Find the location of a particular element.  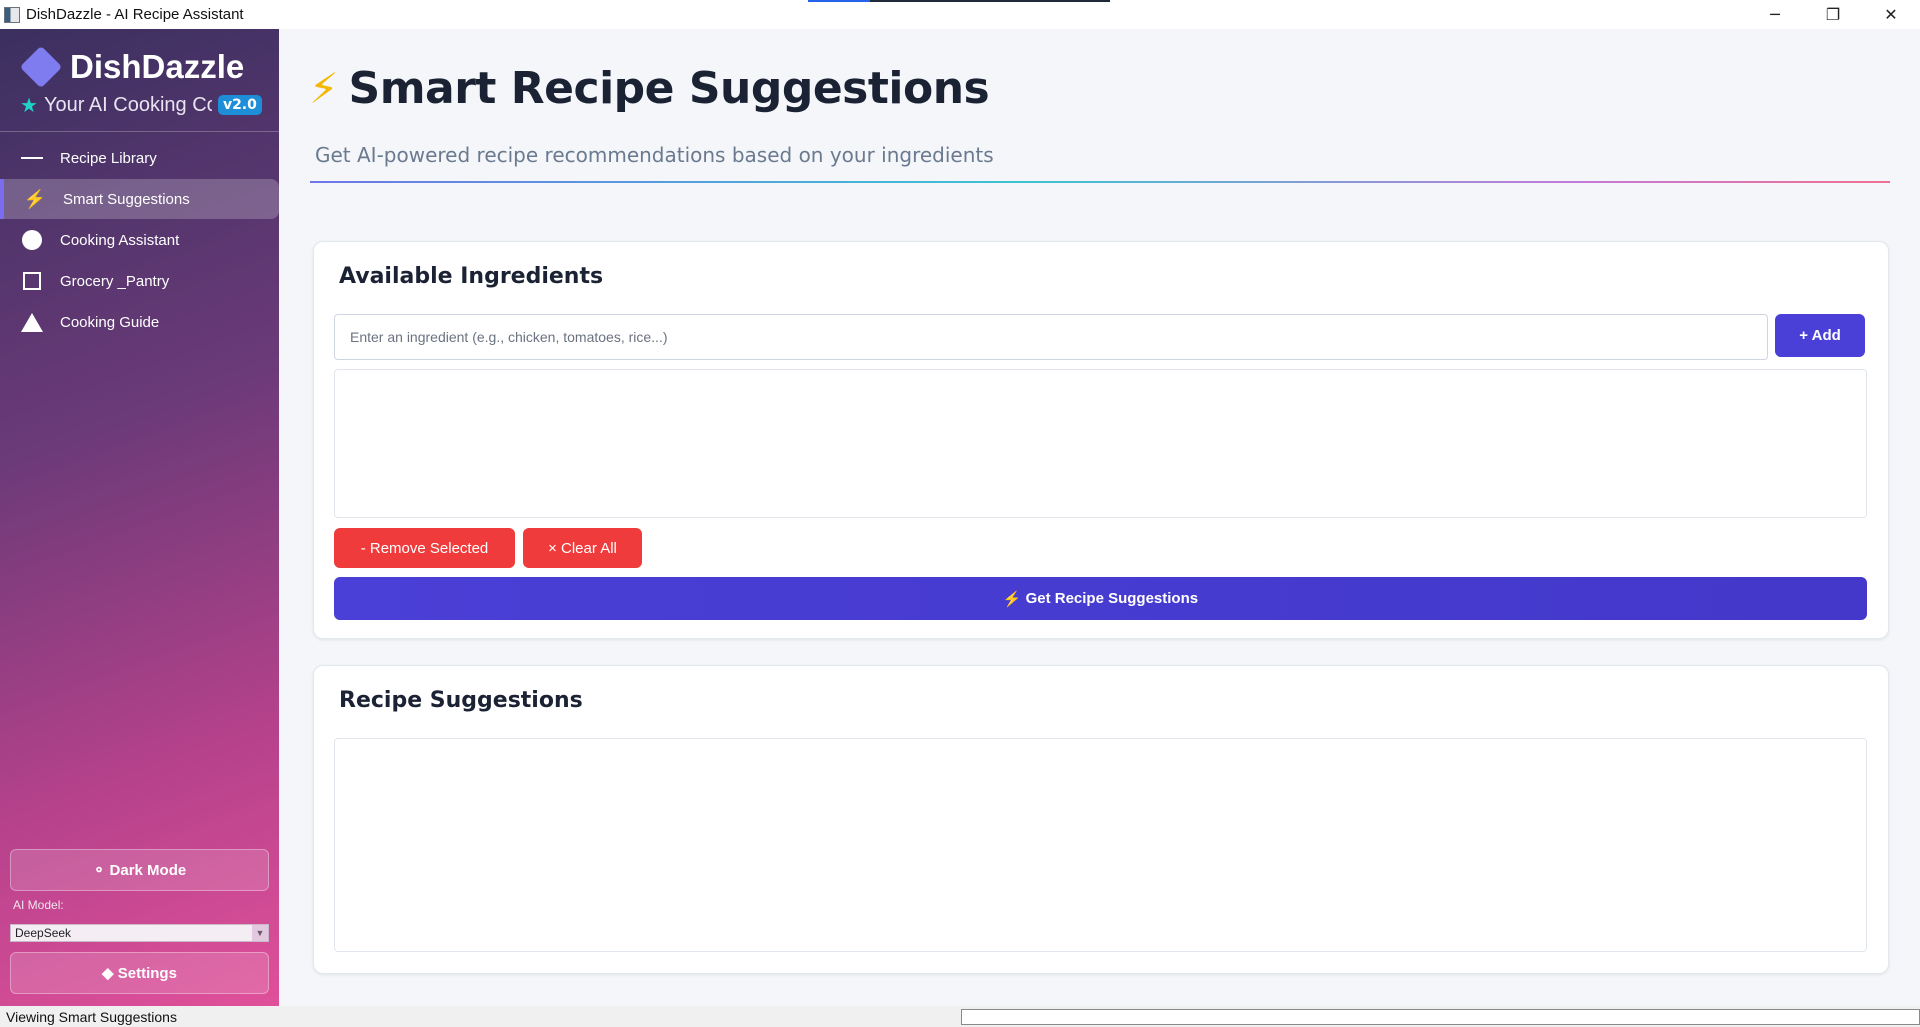

minimize-button: ─ is located at coordinates (1775, 14).